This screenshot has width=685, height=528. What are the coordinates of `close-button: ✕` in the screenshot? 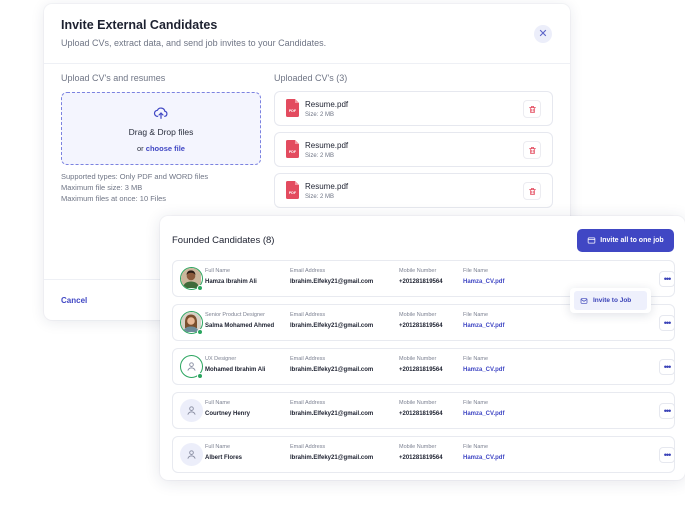 It's located at (543, 34).